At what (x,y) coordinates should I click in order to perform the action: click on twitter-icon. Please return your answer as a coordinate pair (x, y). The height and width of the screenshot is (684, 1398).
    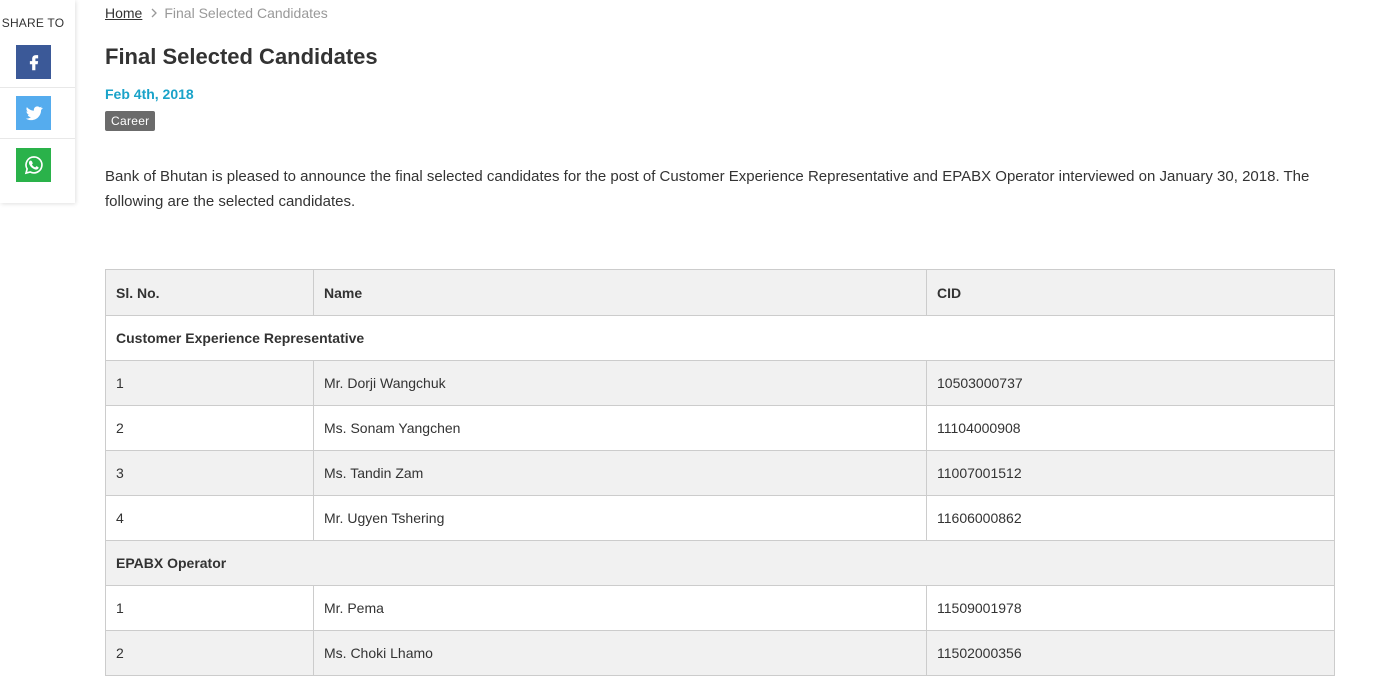
    Looking at the image, I should click on (34, 113).